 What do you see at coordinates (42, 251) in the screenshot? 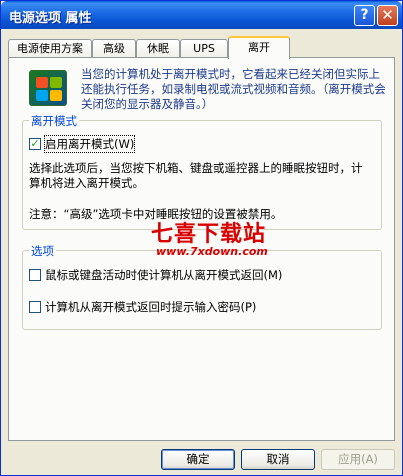
I see `options-group-title: 选项` at bounding box center [42, 251].